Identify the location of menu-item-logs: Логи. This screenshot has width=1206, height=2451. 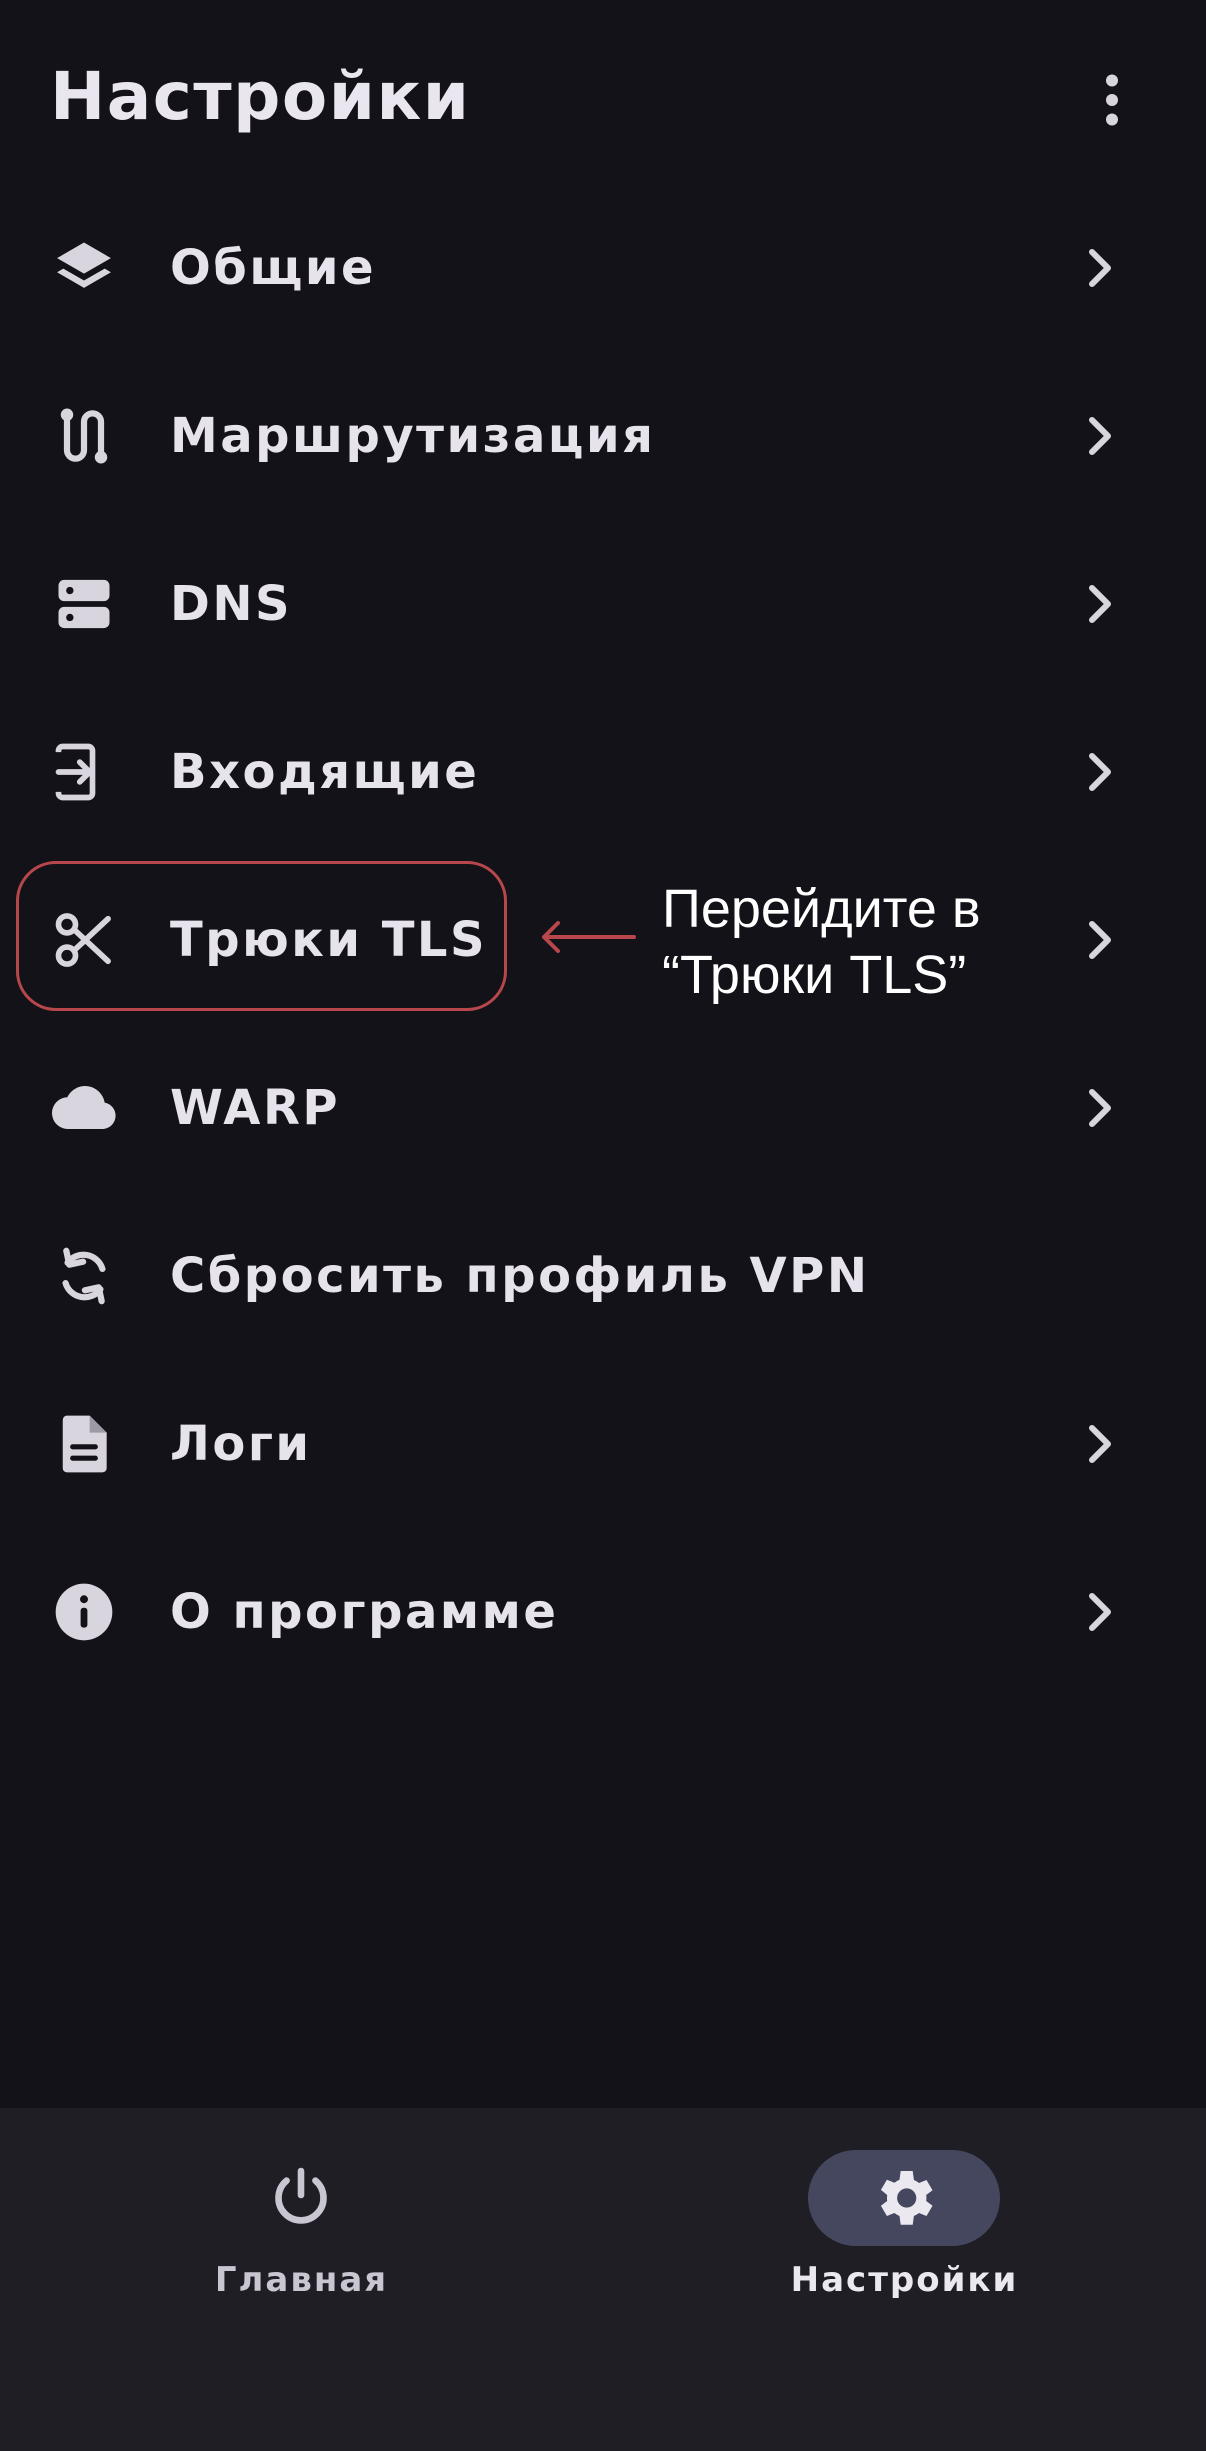
(603, 1444).